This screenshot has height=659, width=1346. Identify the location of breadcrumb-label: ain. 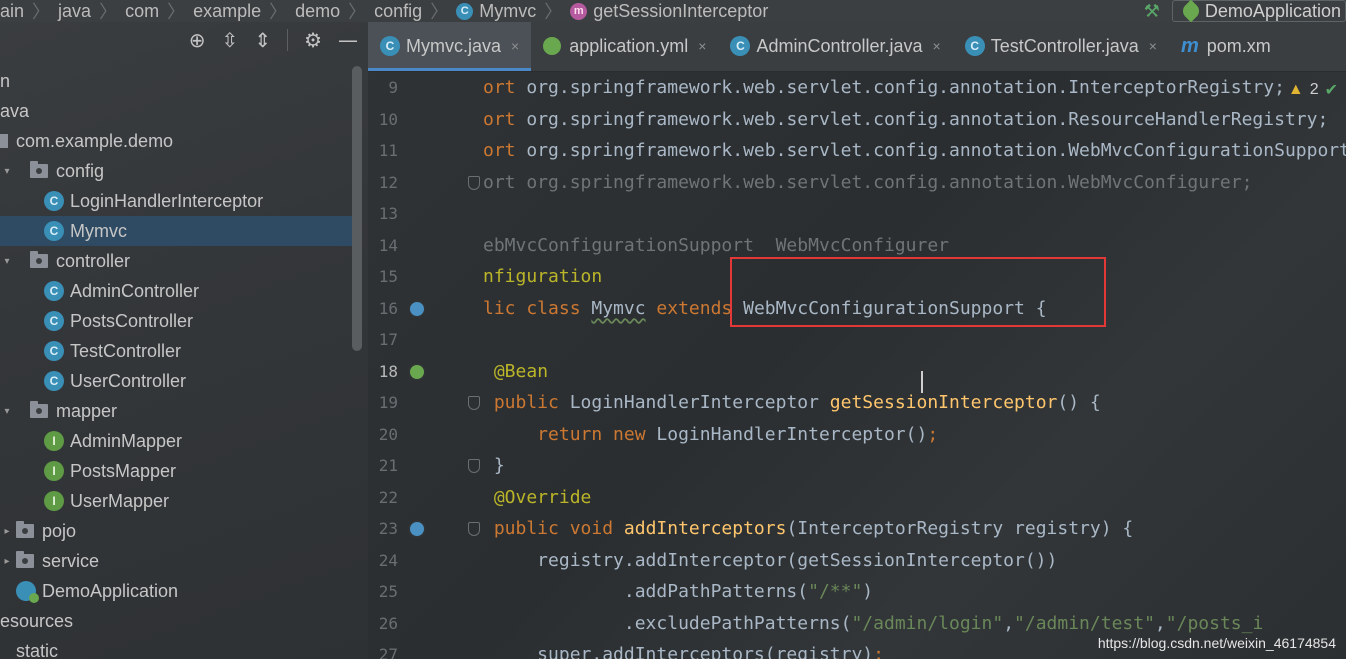
(12, 10).